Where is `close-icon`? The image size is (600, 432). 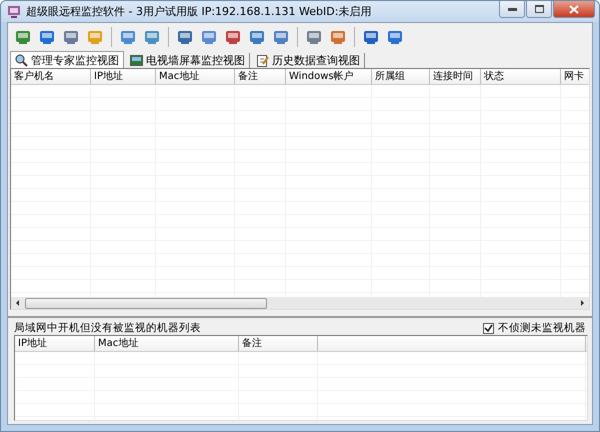 close-icon is located at coordinates (574, 9).